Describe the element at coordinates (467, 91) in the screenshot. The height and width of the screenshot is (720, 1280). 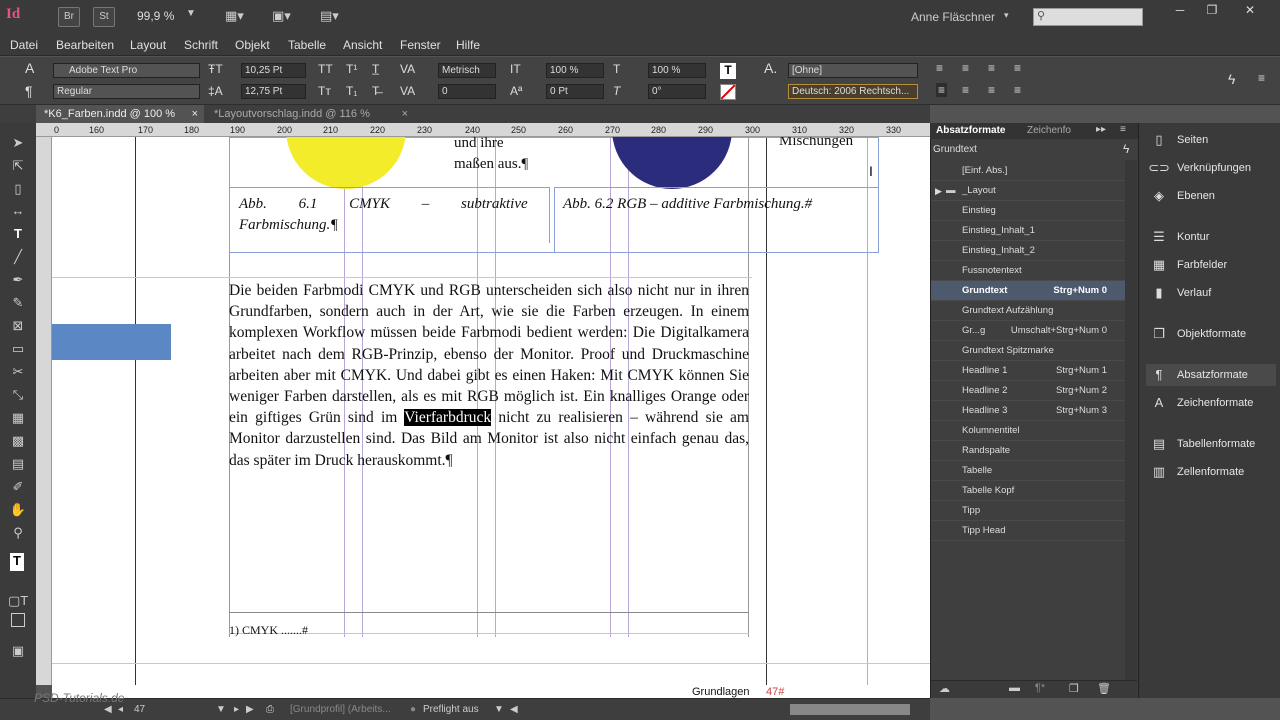
I see `tracking-field: 0` at that location.